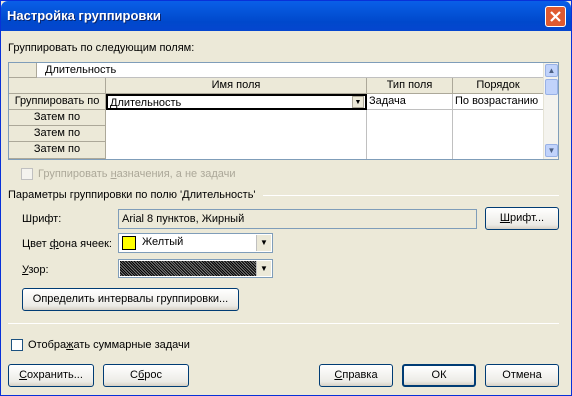  Describe the element at coordinates (57, 102) in the screenshot. I see `row-header-group-by: Группировать по` at that location.